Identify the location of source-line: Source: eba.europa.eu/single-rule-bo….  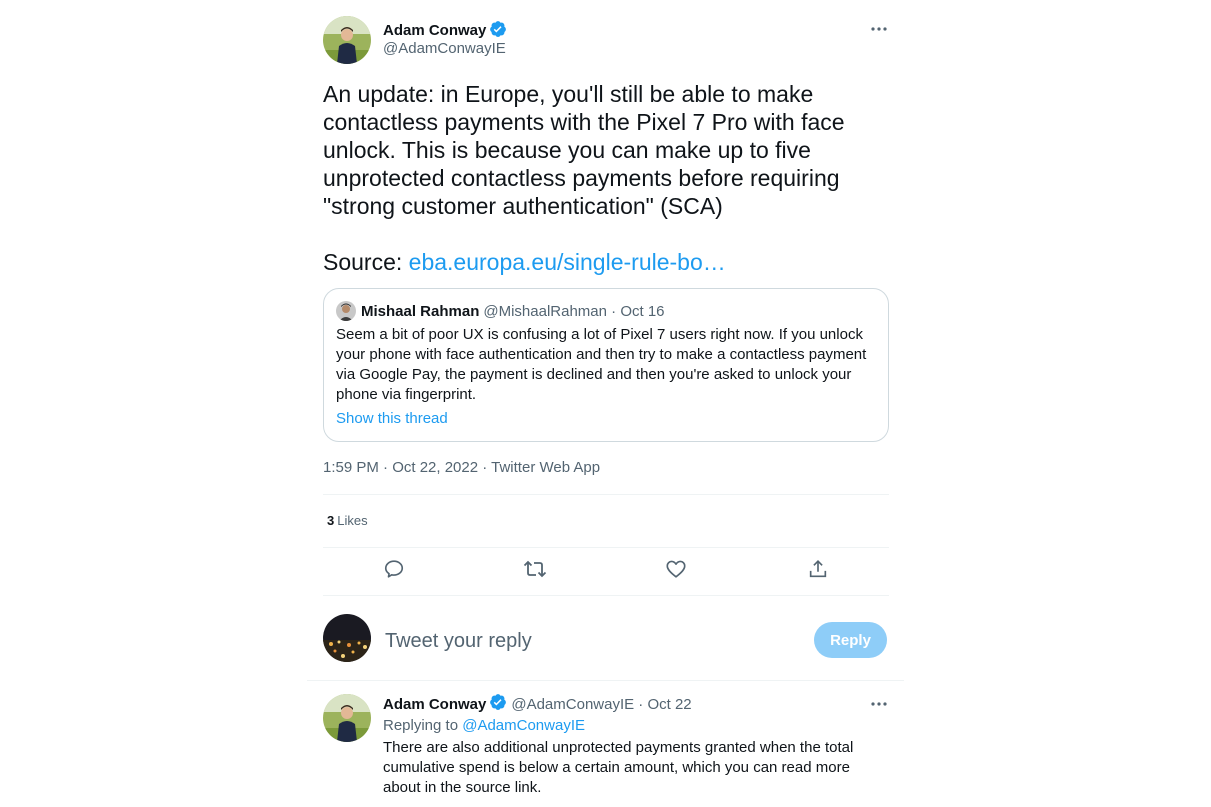
(524, 262).